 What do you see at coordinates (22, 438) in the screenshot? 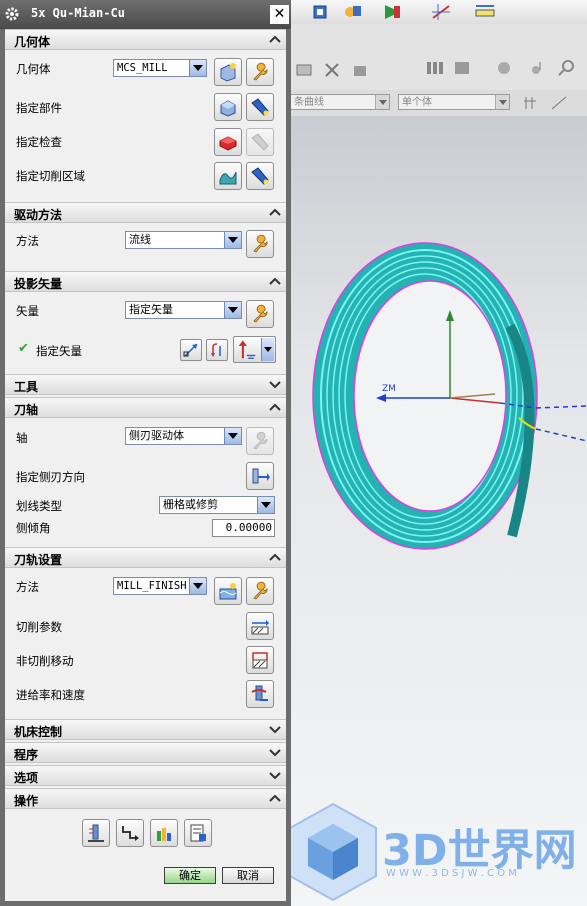
I see `axis-label: 轴` at bounding box center [22, 438].